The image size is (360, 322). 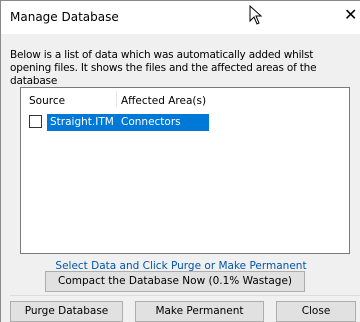 What do you see at coordinates (180, 17) in the screenshot?
I see `title-bar: Manage Database ✕` at bounding box center [180, 17].